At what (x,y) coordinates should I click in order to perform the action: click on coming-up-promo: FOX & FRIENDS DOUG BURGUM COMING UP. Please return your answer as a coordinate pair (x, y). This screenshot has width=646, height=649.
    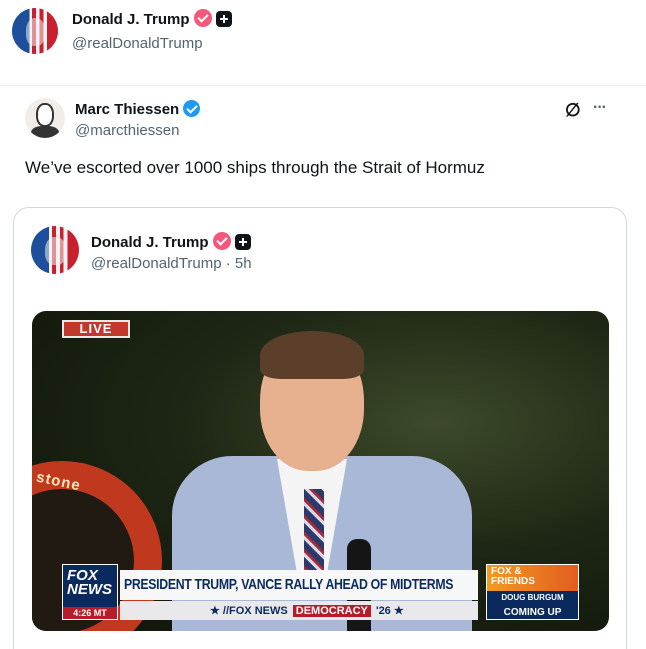
    Looking at the image, I should click on (532, 592).